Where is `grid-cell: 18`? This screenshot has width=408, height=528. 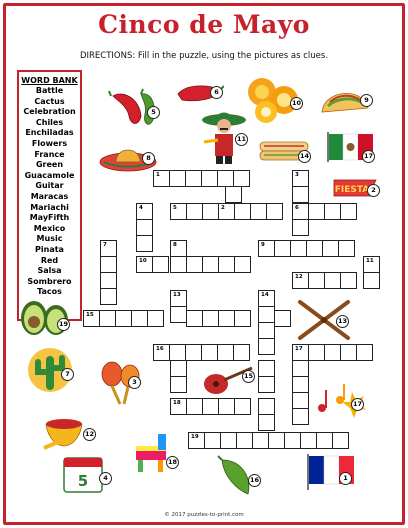 grid-cell: 18 is located at coordinates (178, 406).